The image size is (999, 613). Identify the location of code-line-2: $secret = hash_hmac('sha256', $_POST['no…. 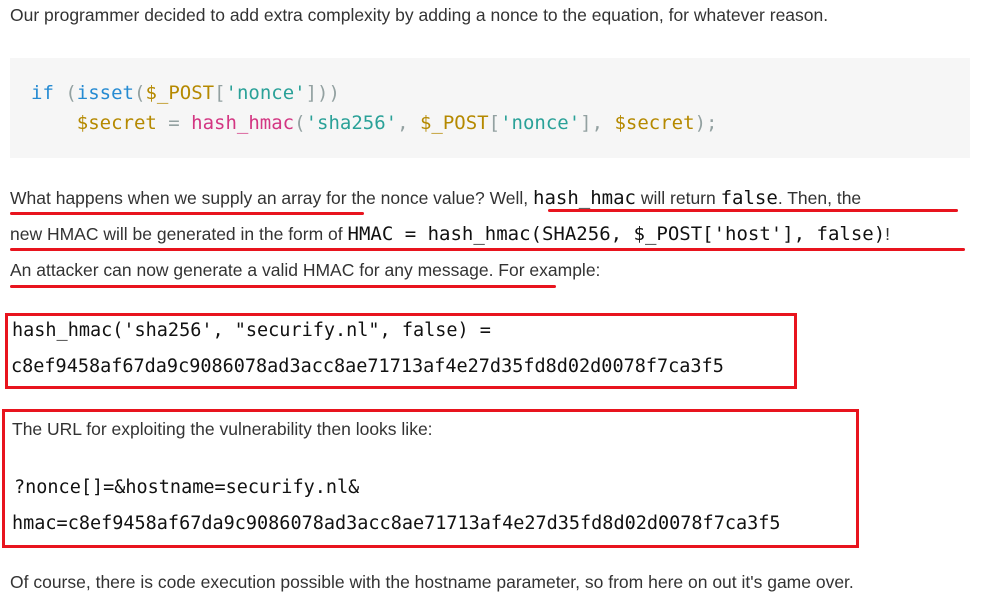
(397, 123).